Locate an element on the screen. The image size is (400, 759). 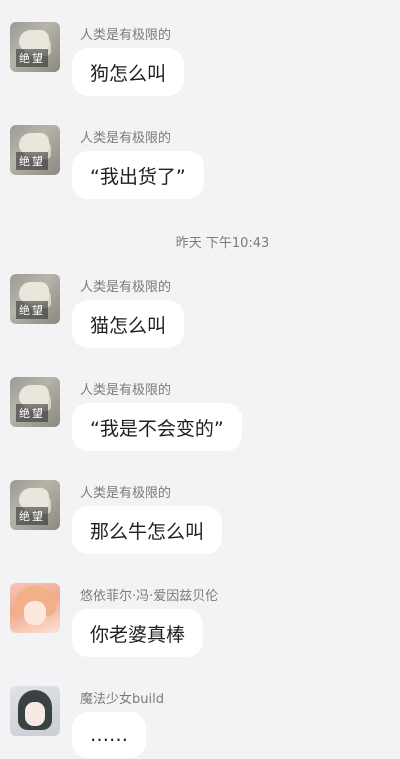
message-bubble: 那么牛怎么叫 is located at coordinates (147, 530).